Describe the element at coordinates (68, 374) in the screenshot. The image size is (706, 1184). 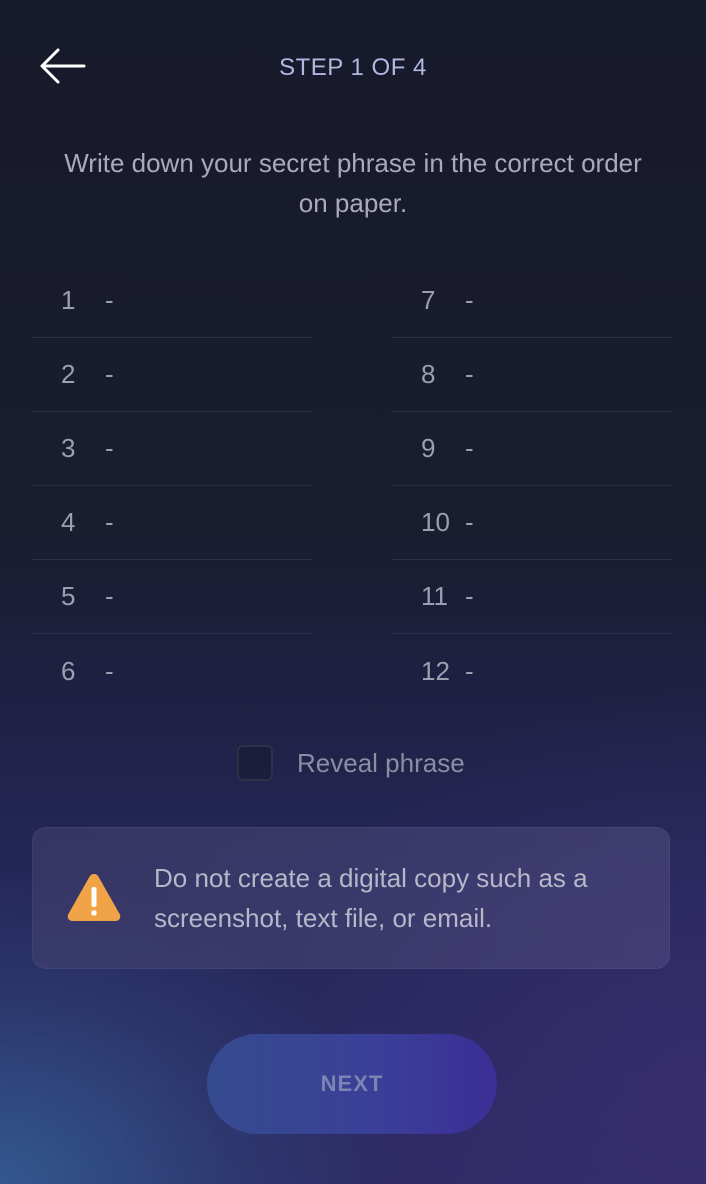
I see `word-number: 2` at that location.